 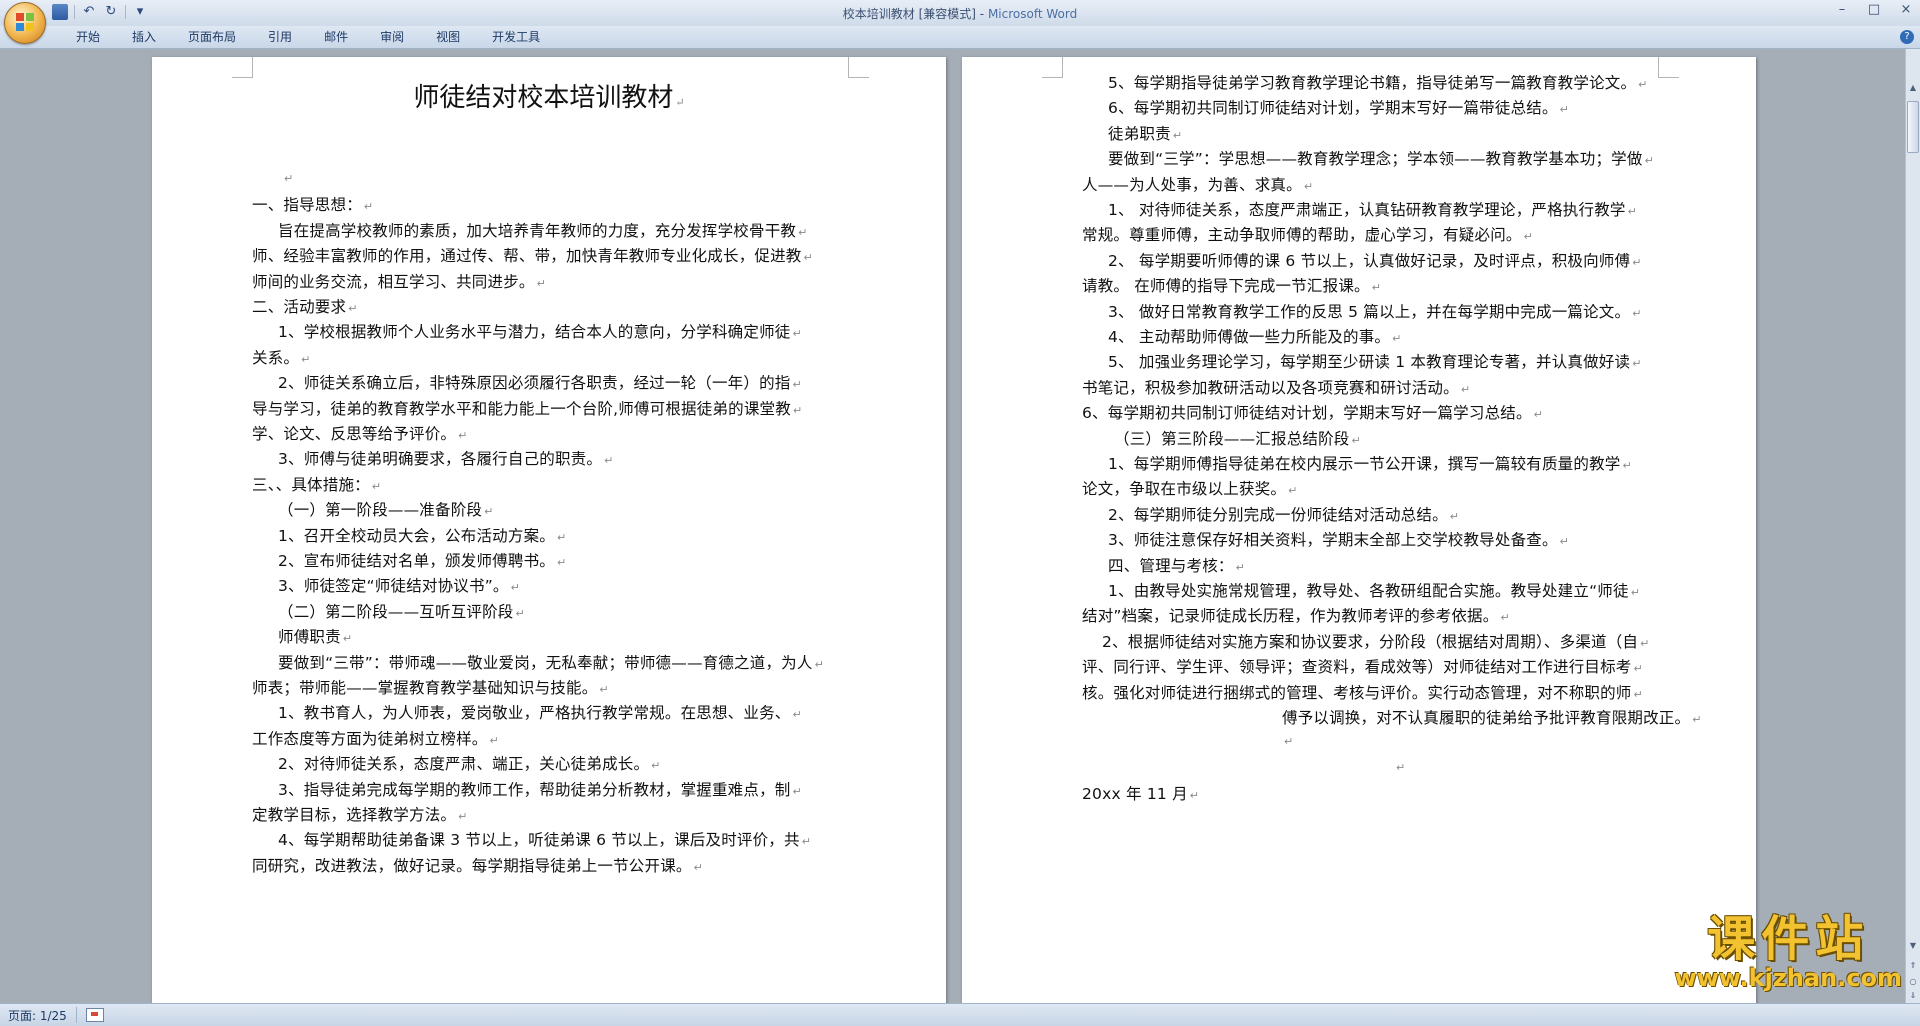 What do you see at coordinates (1913, 127) in the screenshot?
I see `scrollbar-thumb` at bounding box center [1913, 127].